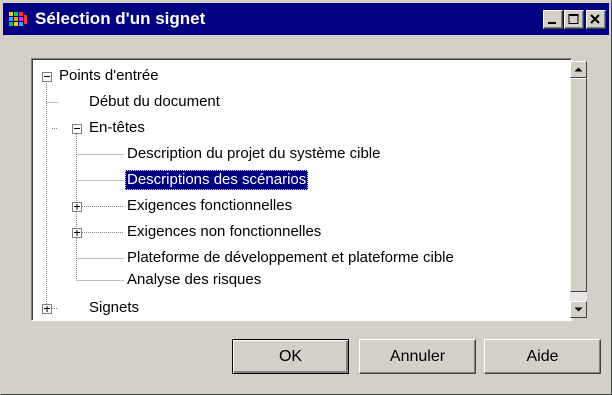  I want to click on scroll-thumb, so click(578, 185).